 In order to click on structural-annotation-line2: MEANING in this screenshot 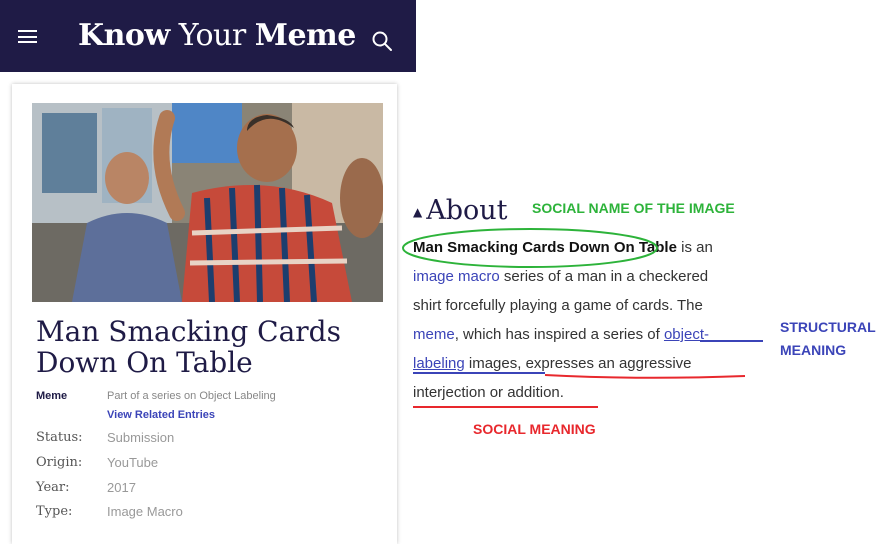, I will do `click(813, 350)`.